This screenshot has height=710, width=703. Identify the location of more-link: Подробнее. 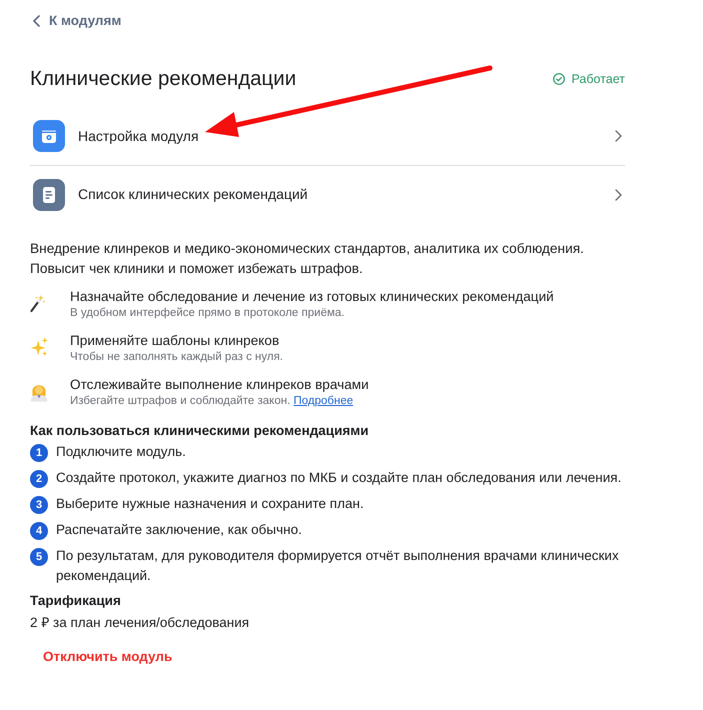
(323, 401).